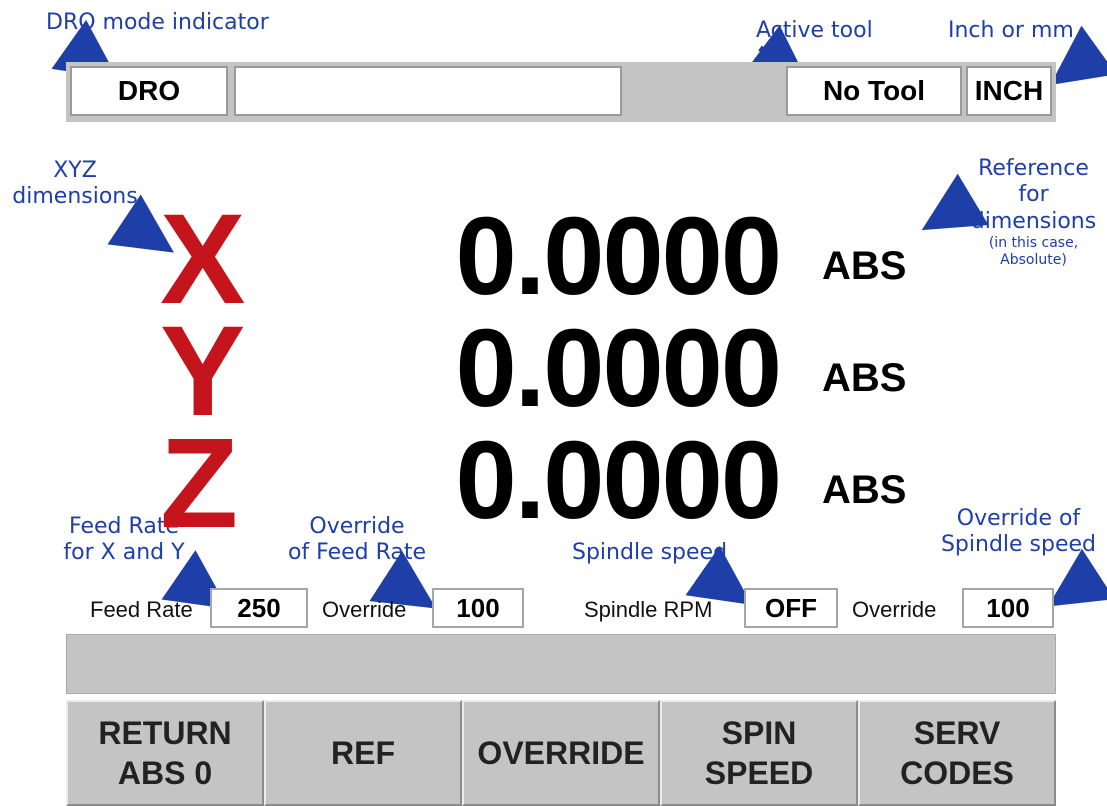 This screenshot has height=806, width=1107. I want to click on softkey-label: SERV, so click(957, 733).